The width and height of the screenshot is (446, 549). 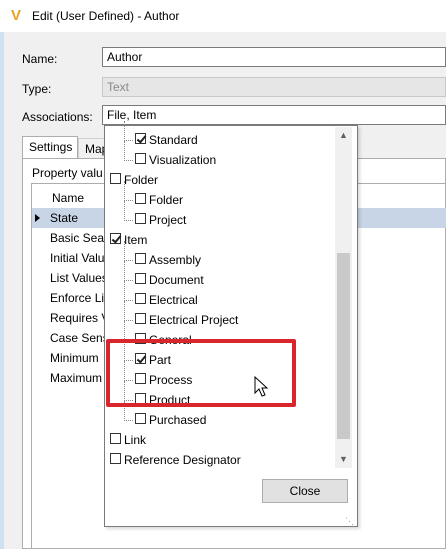 I want to click on dropdown-item: Document, so click(x=219, y=275).